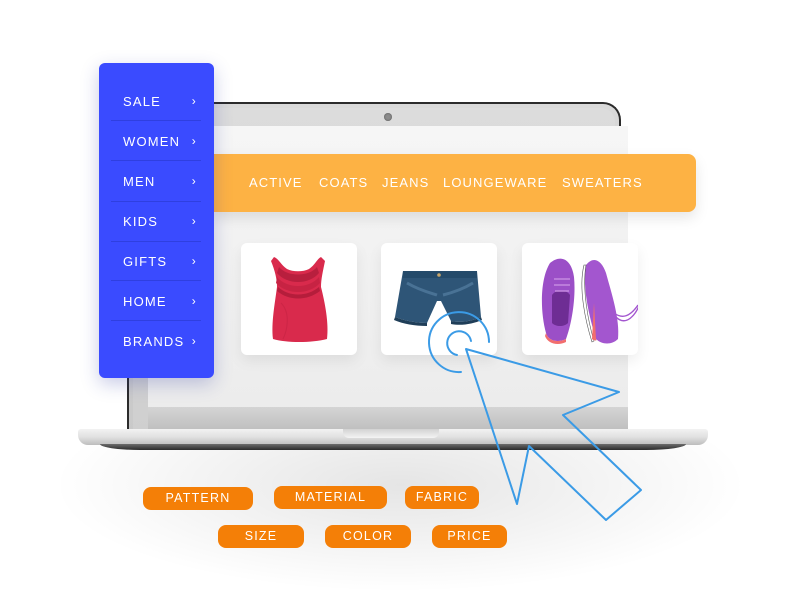 The width and height of the screenshot is (794, 611). Describe the element at coordinates (276, 183) in the screenshot. I see `subcategory-active: ACTIVE` at that location.